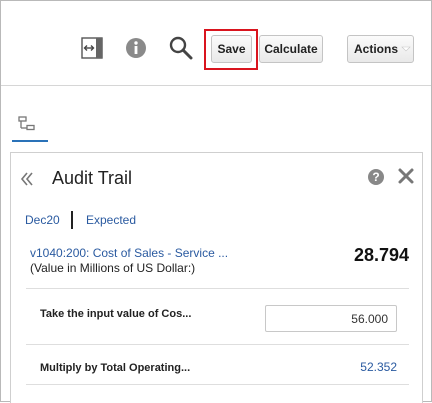  I want to click on input-value-field, so click(331, 318).